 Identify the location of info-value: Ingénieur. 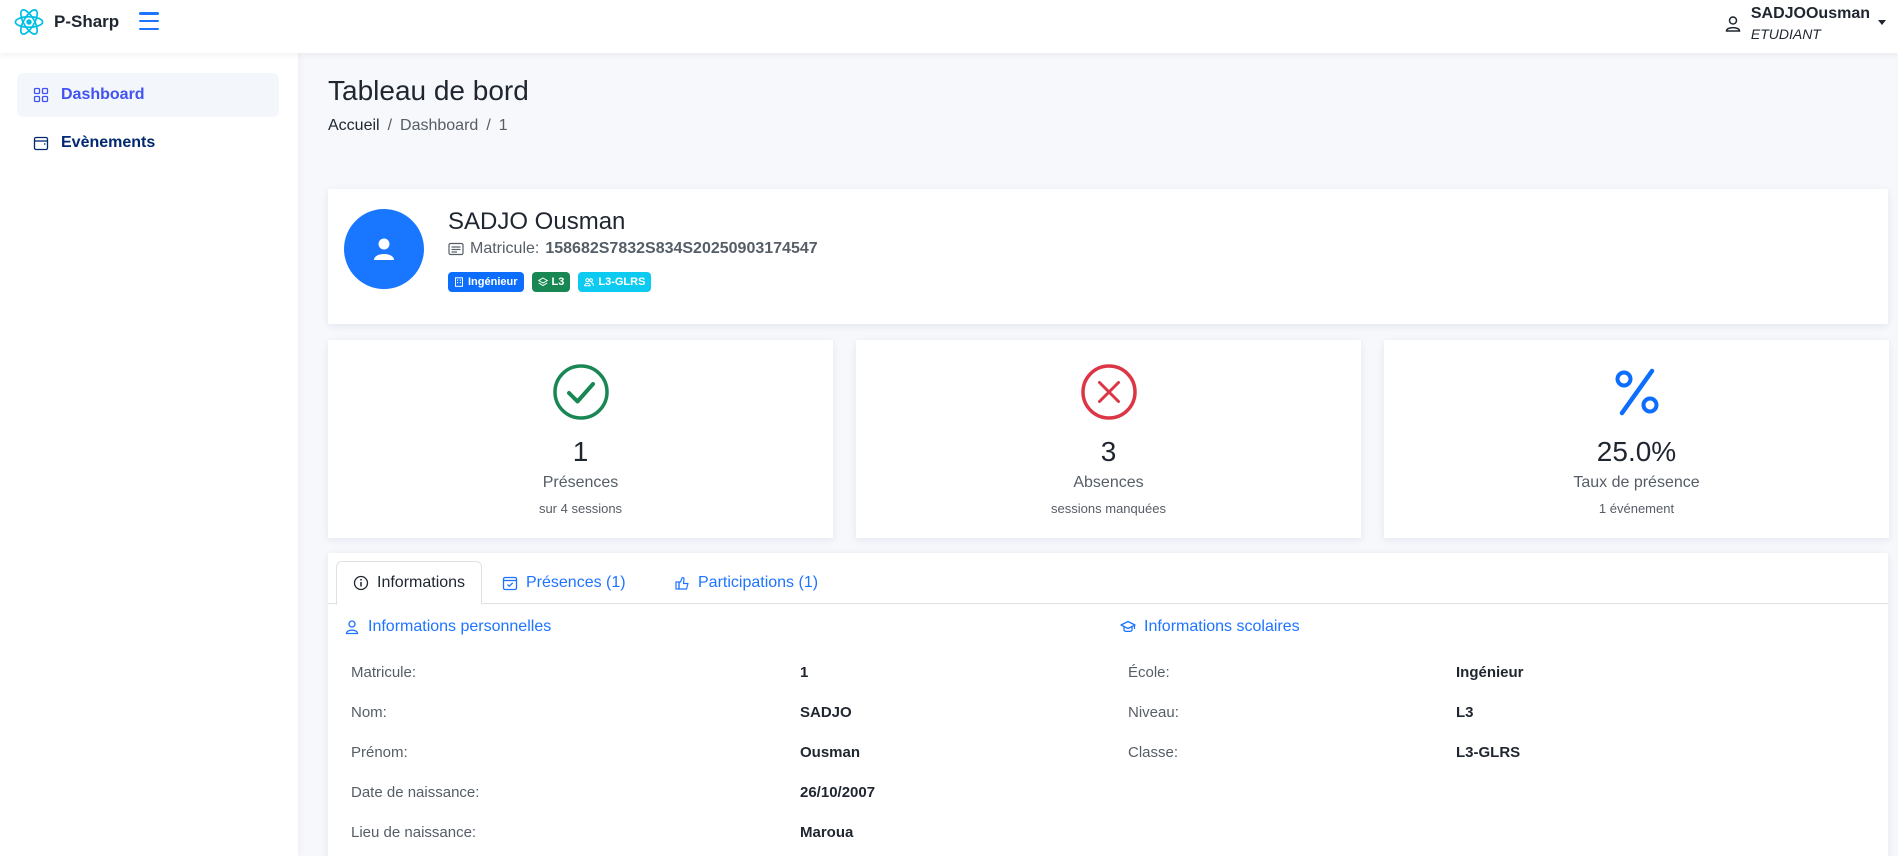
(1490, 672).